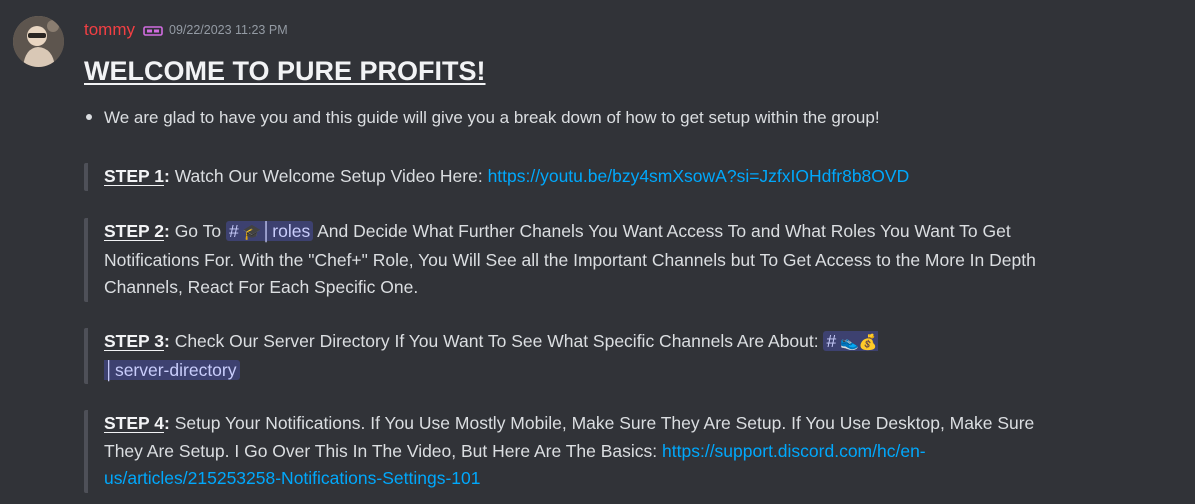  What do you see at coordinates (328, 176) in the screenshot?
I see `step-text: Watch Our Welcome Setup Video Here:` at bounding box center [328, 176].